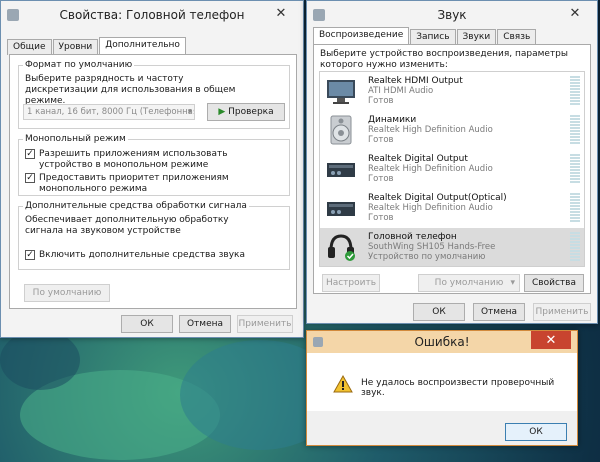  What do you see at coordinates (29, 47) in the screenshot?
I see `tab-general: Общие` at bounding box center [29, 47].